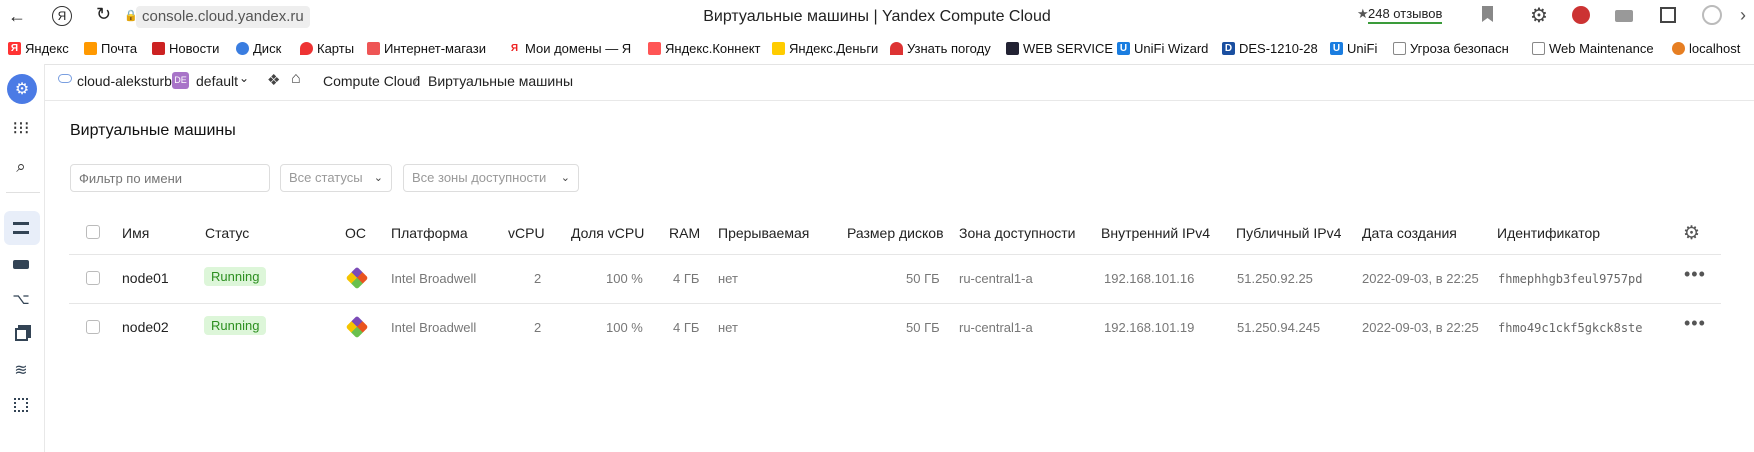 The height and width of the screenshot is (452, 1754). I want to click on bookmark-item: Почта, so click(110, 48).